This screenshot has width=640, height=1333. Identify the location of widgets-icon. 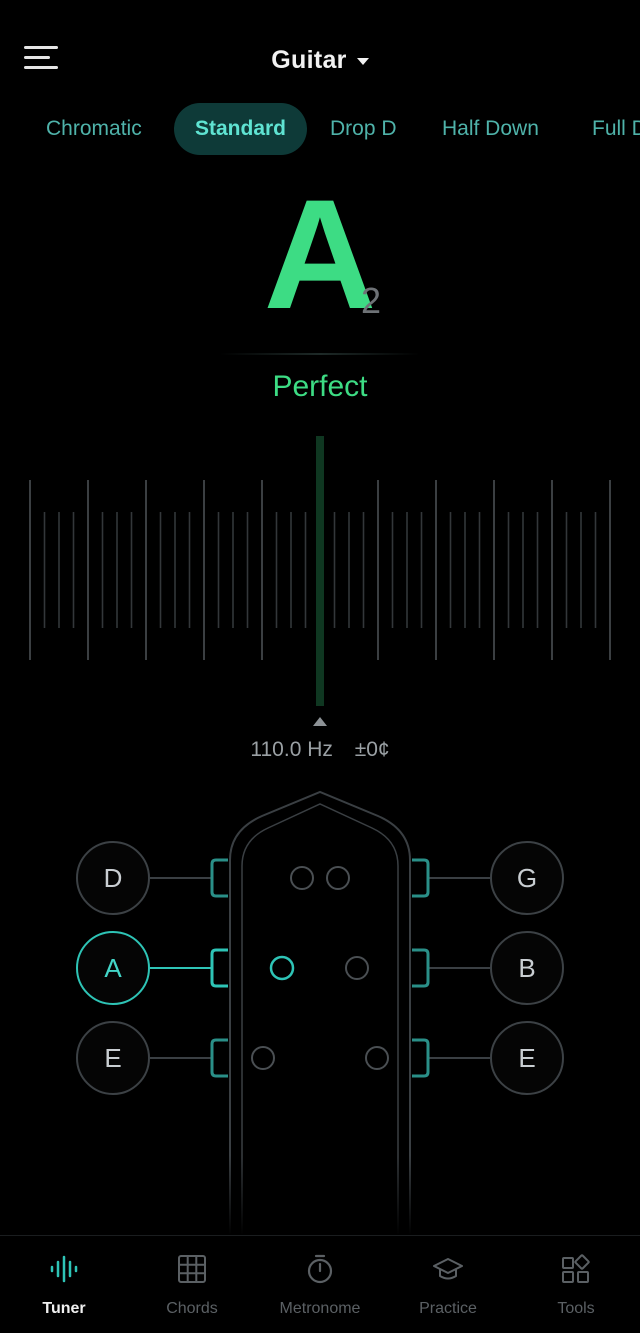
(576, 1268).